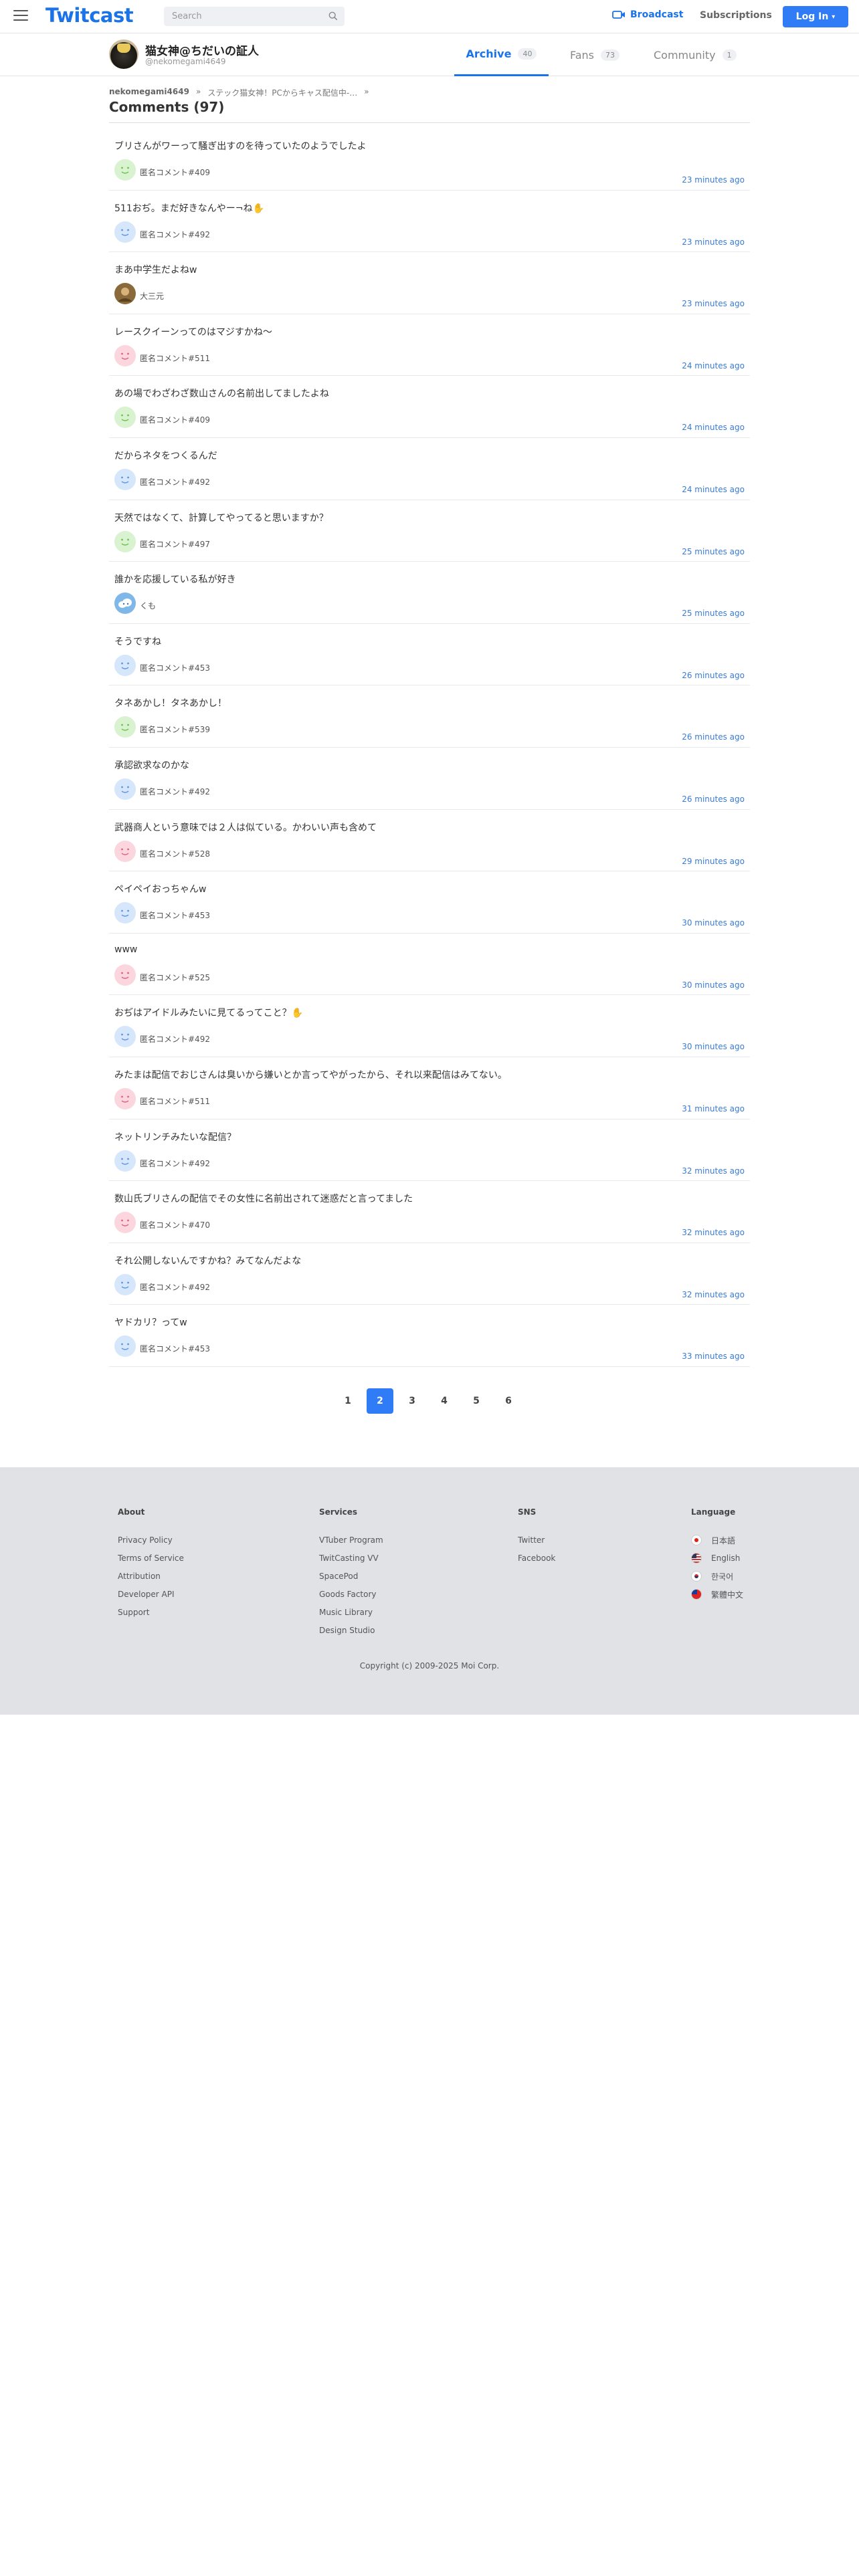 This screenshot has width=859, height=2576. Describe the element at coordinates (536, 1558) in the screenshot. I see `footer-link-facebook: Facebook` at that location.